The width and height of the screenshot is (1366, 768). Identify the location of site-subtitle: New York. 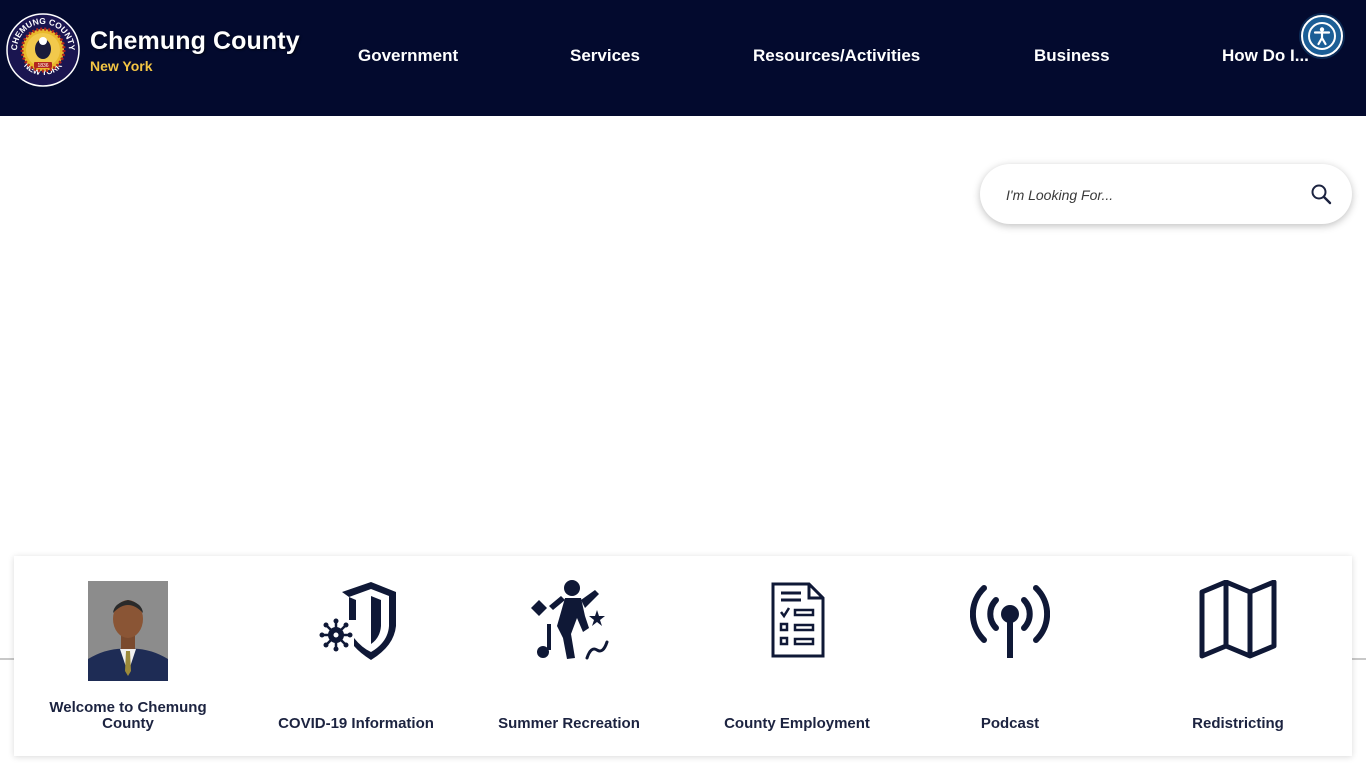
(121, 66).